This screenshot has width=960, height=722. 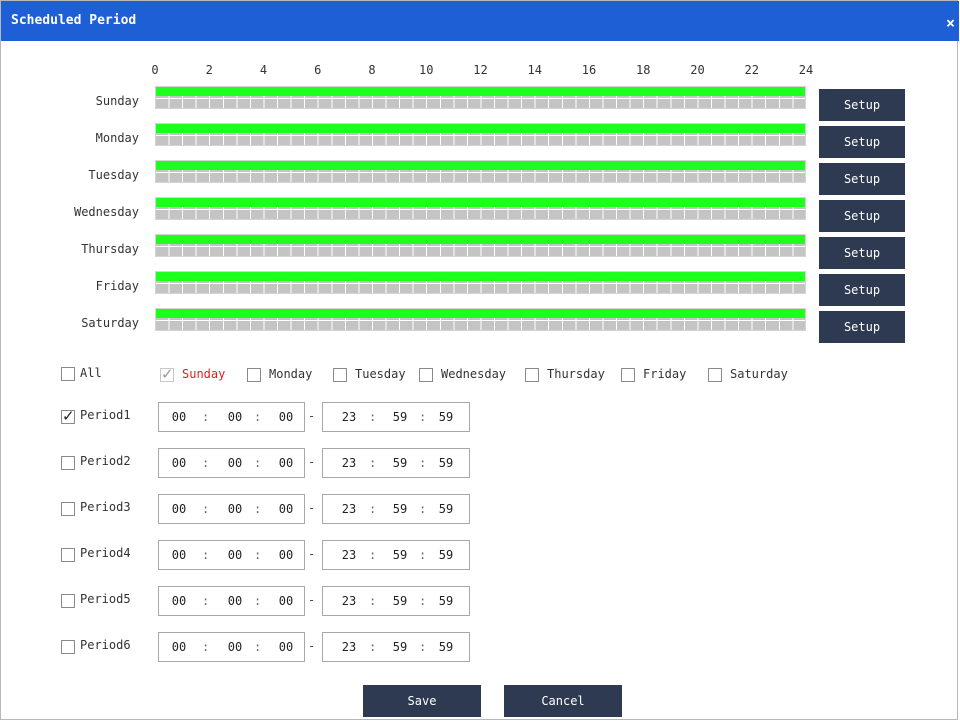 I want to click on period-label: Period4, so click(x=105, y=553).